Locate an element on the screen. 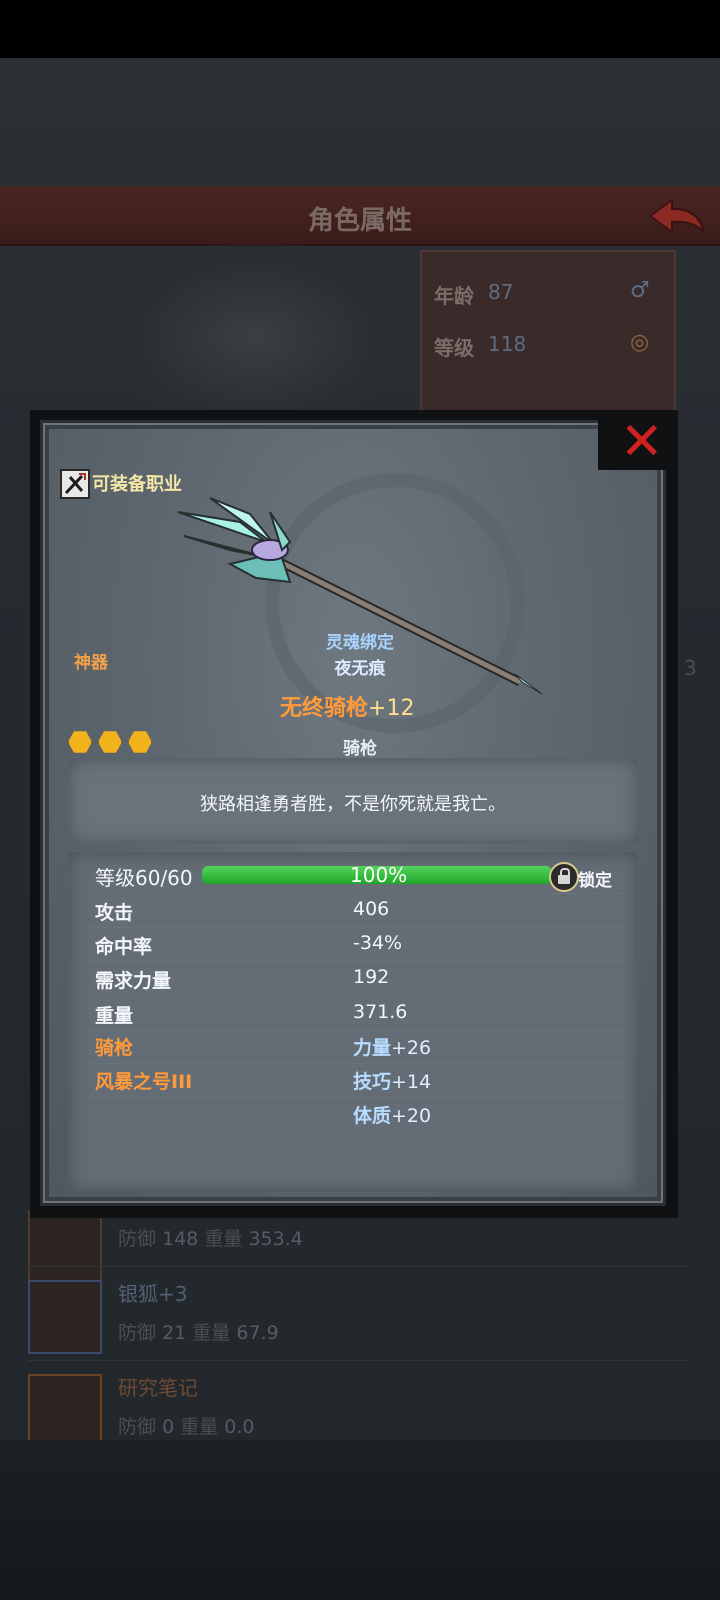  back-arrow-icon is located at coordinates (677, 216).